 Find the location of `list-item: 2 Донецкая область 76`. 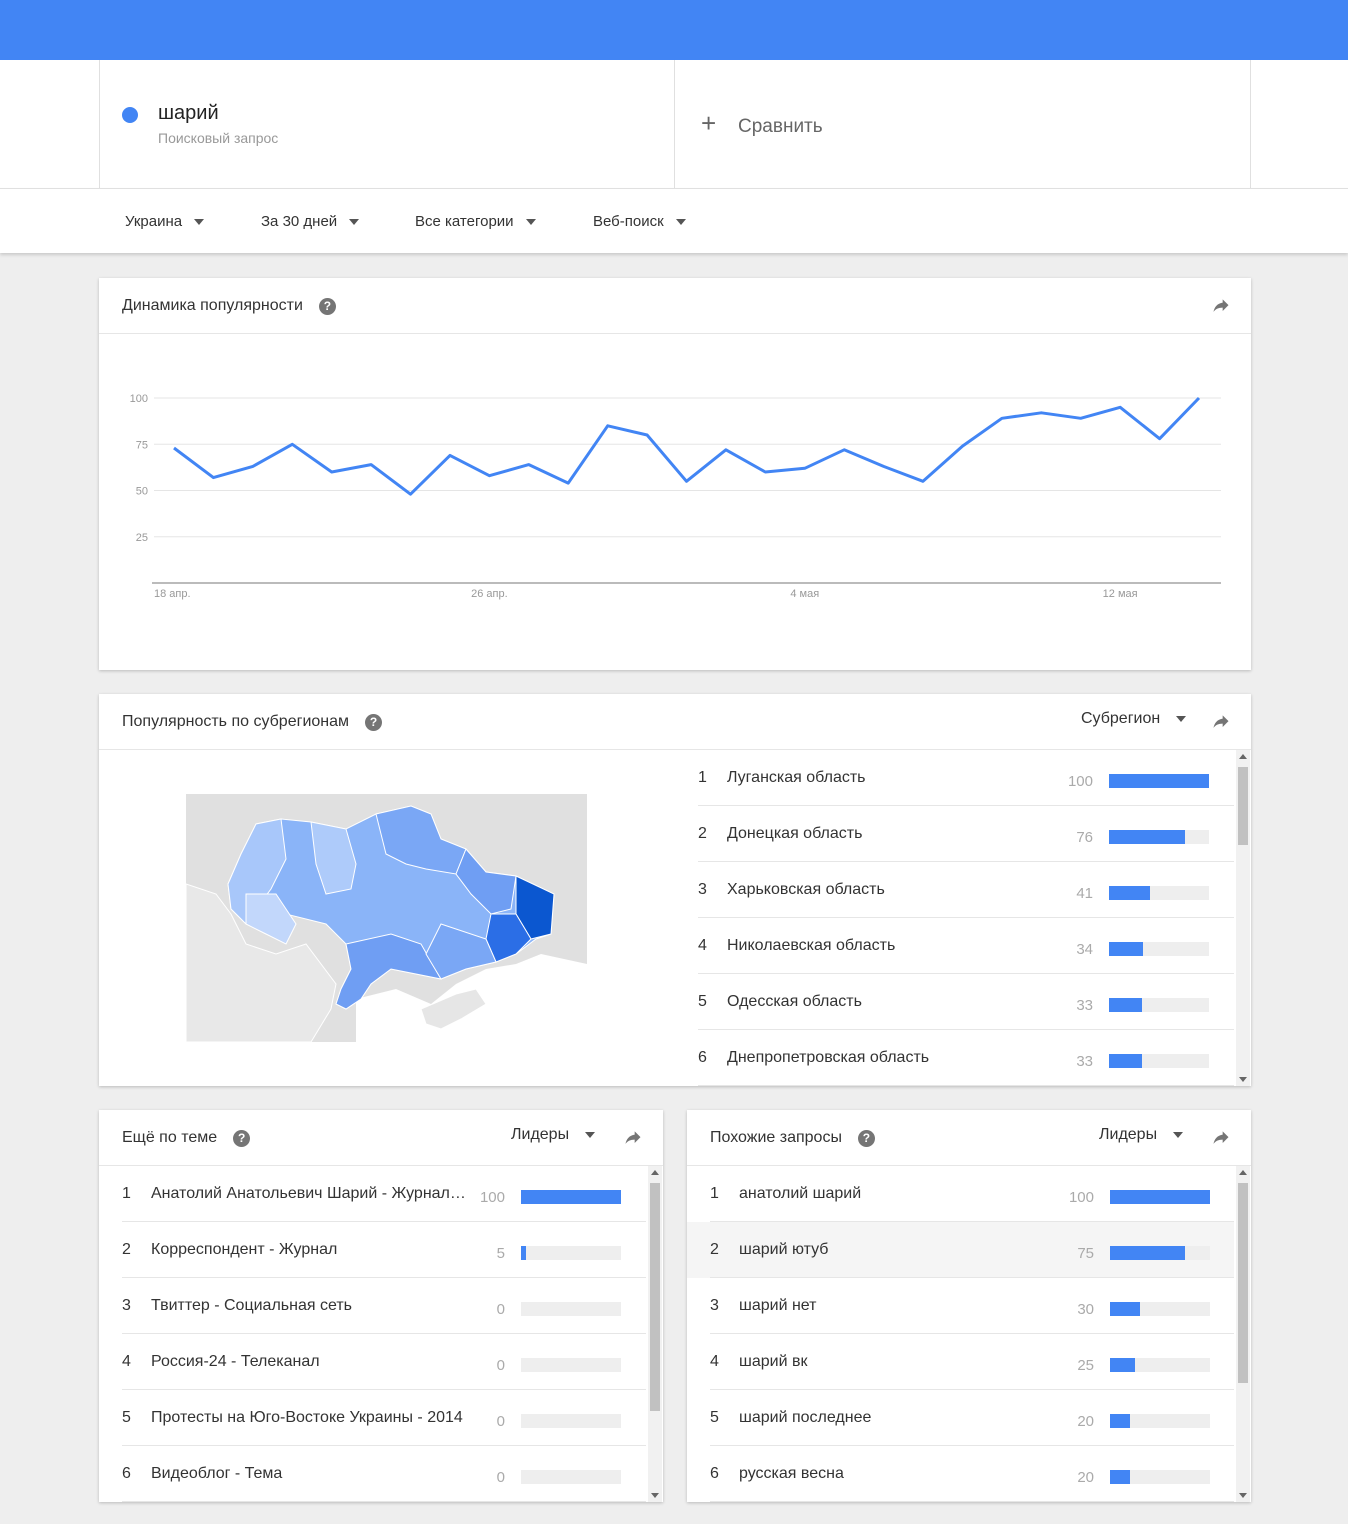

list-item: 2 Донецкая область 76 is located at coordinates (966, 834).